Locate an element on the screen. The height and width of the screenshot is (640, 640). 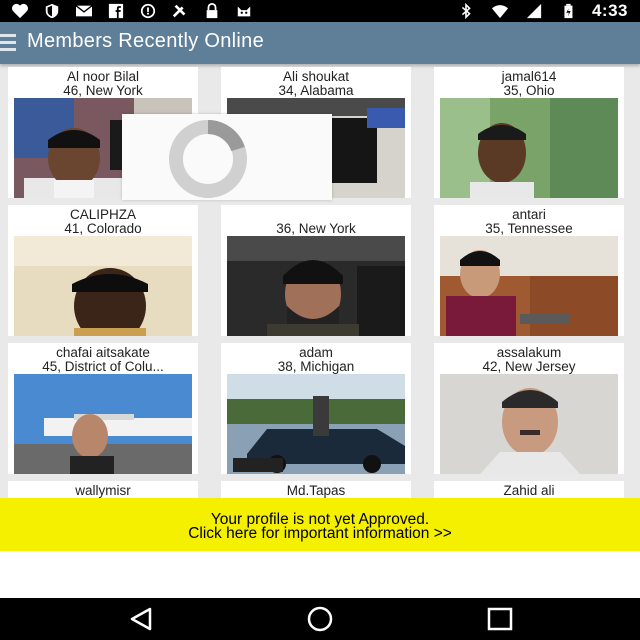
back-icon is located at coordinates (141, 619).